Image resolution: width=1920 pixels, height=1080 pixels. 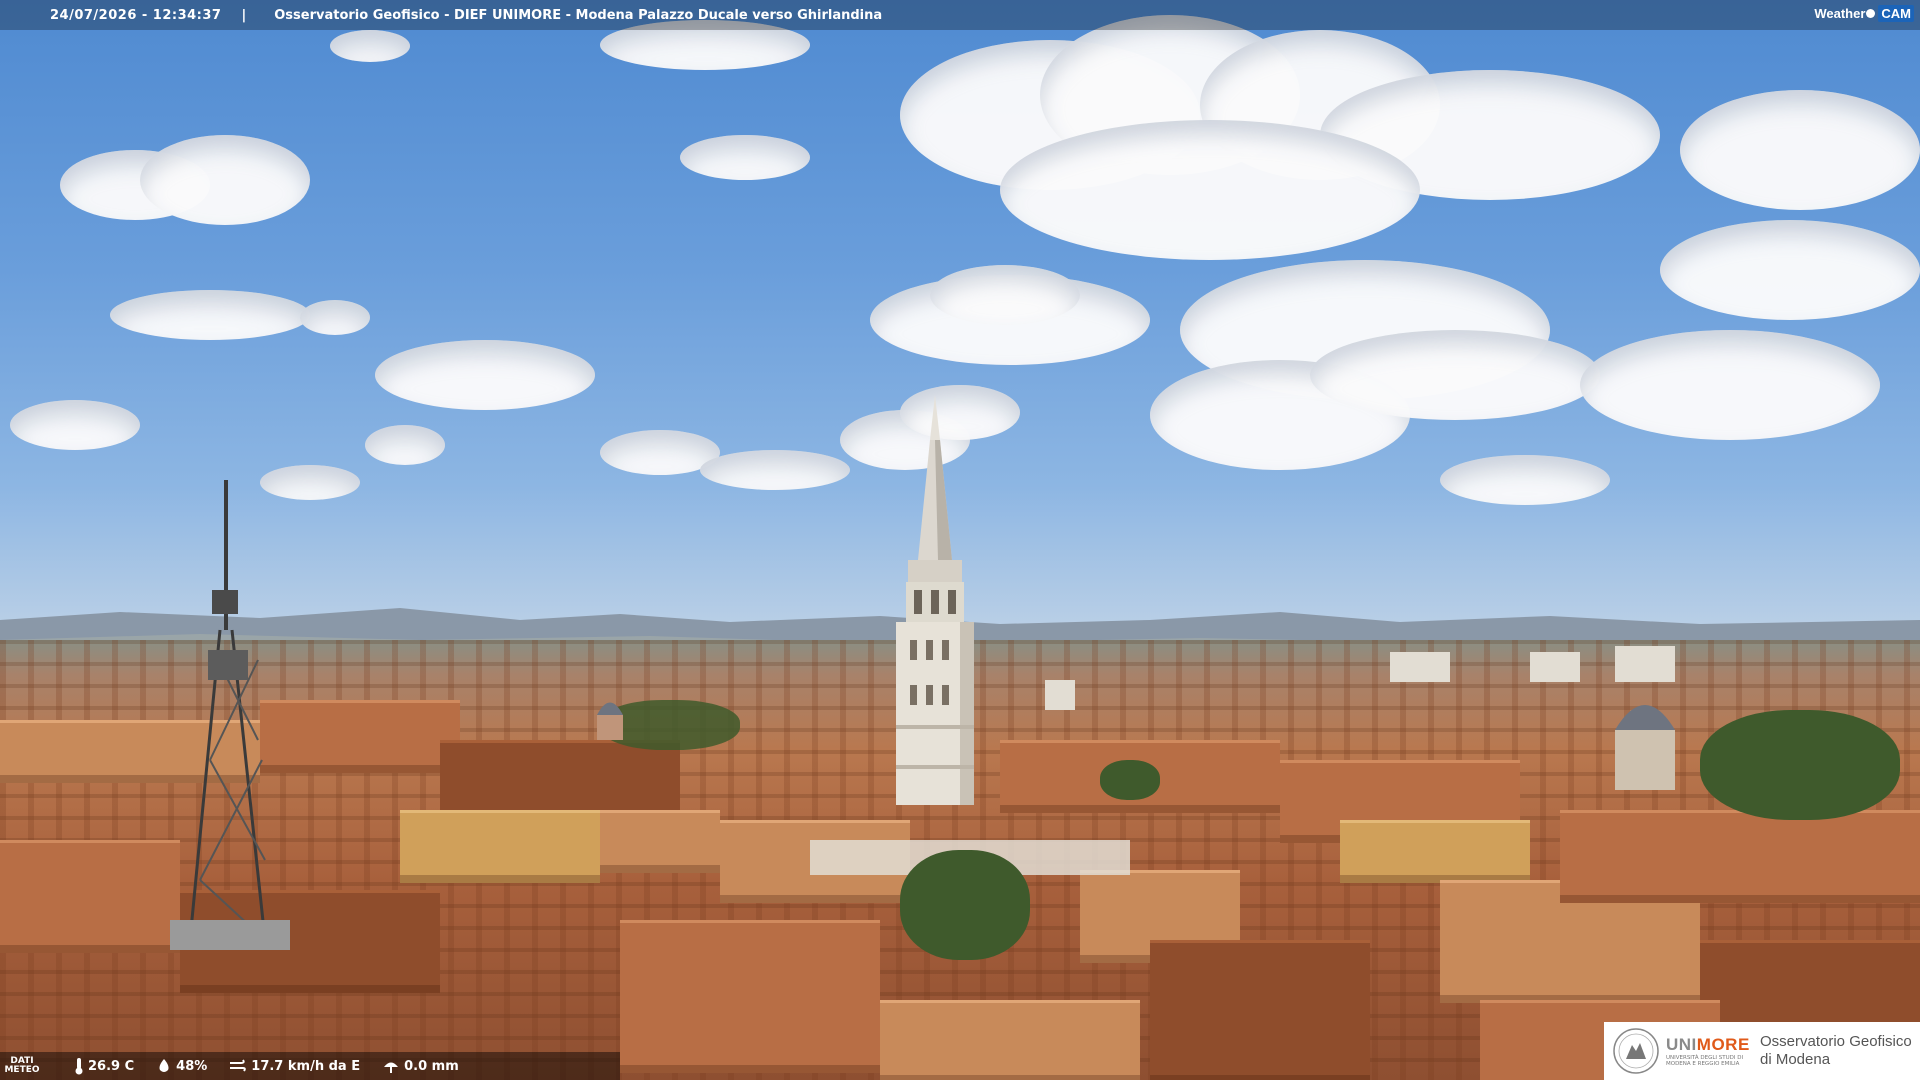 What do you see at coordinates (136, 15) in the screenshot?
I see `timestamp: 24/07/2026 - 12:34:37` at bounding box center [136, 15].